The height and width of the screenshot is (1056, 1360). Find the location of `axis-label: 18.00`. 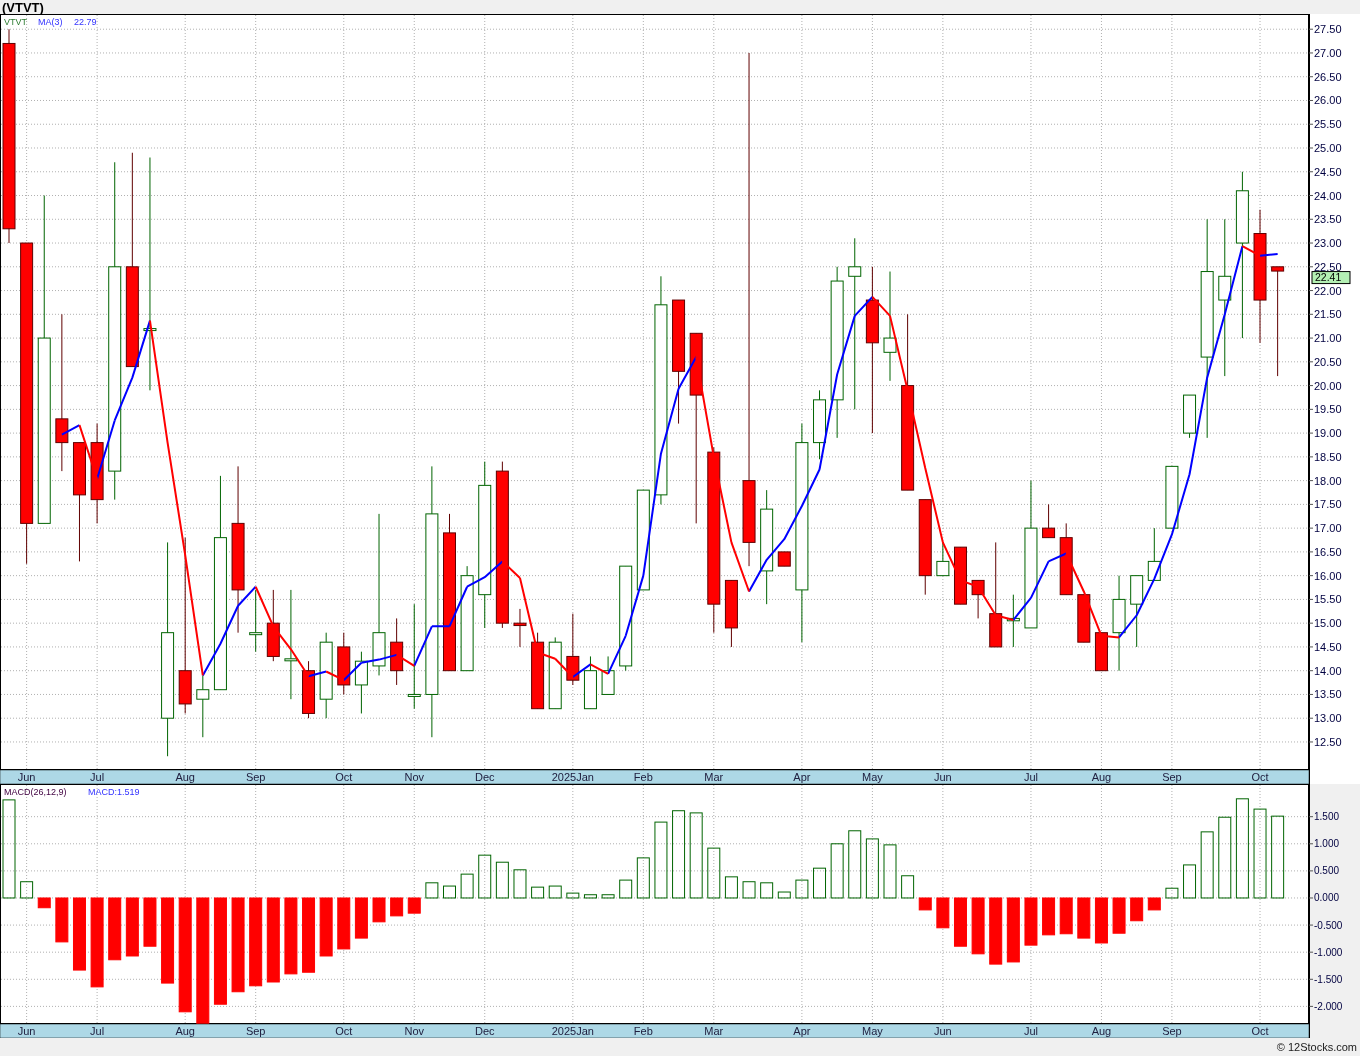

axis-label: 18.00 is located at coordinates (1328, 480).